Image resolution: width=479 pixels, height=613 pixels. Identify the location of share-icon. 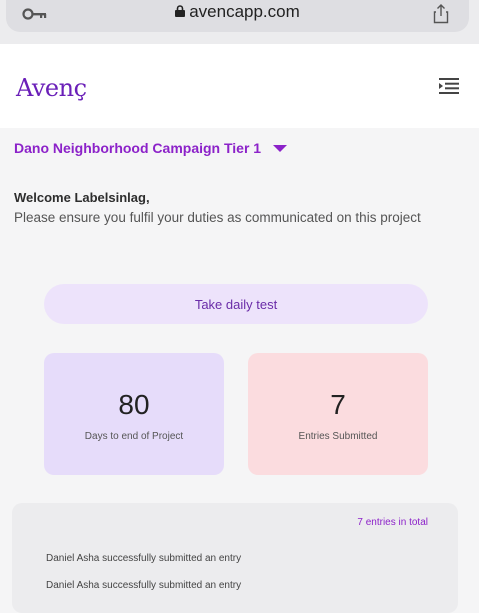
(441, 14).